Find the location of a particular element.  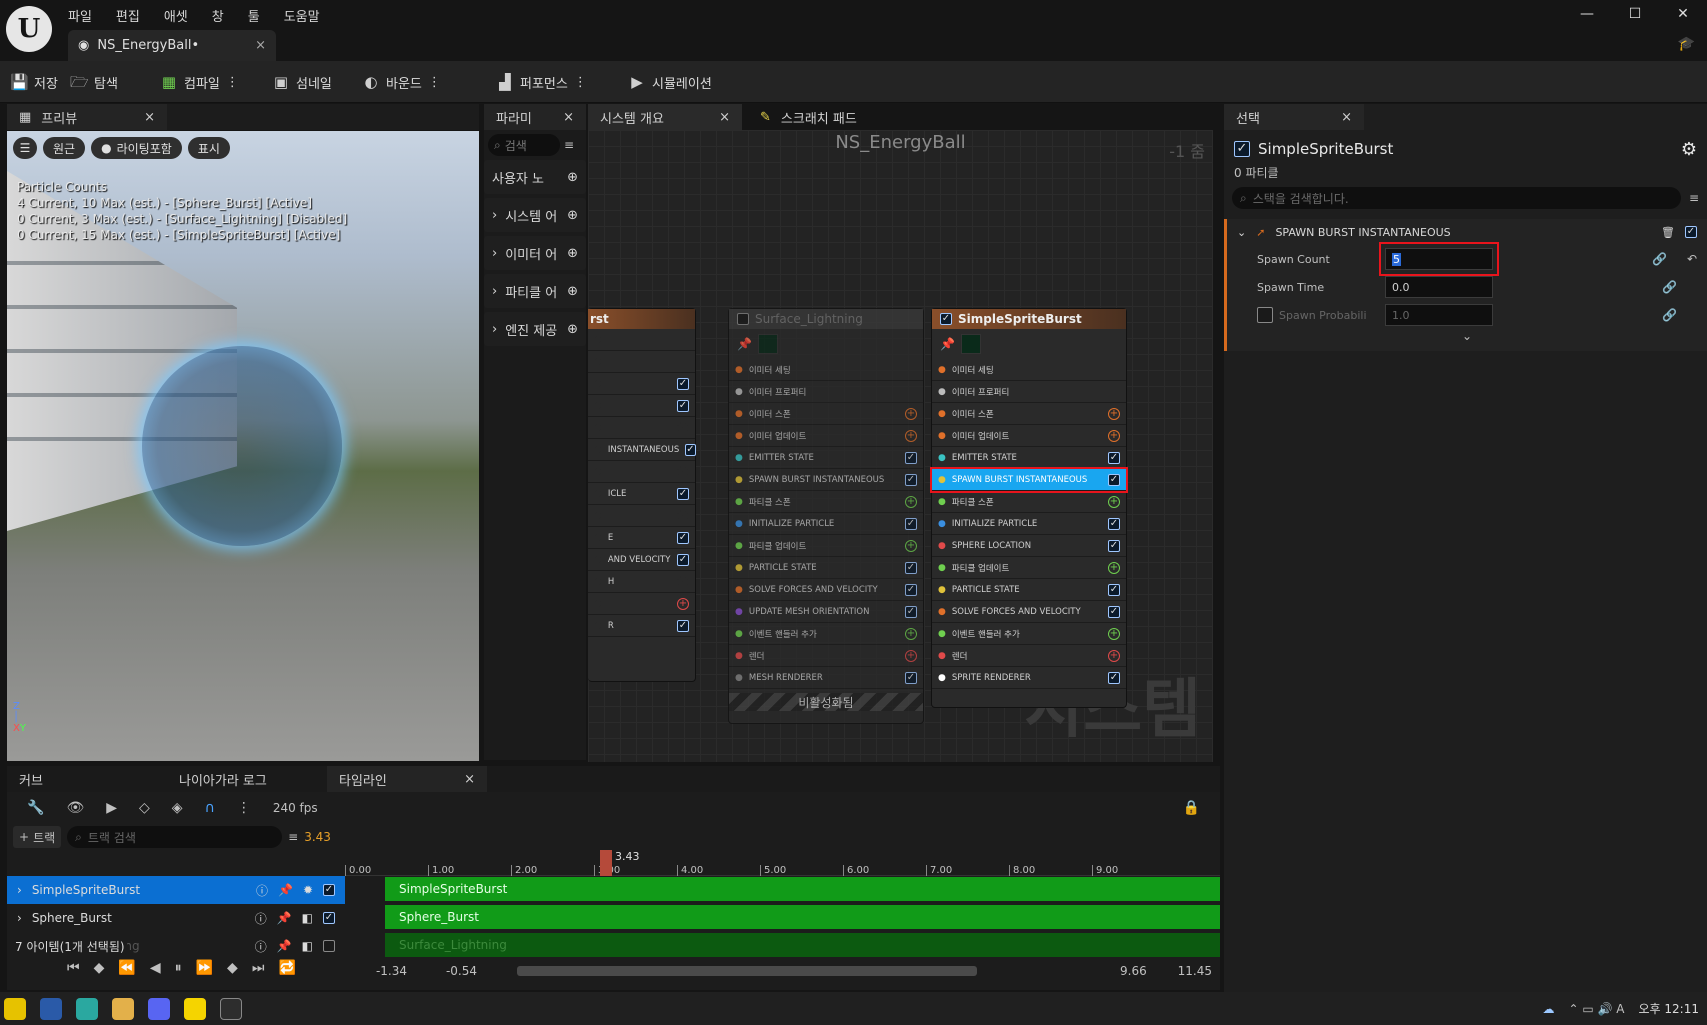

chevron-right-icon: › is located at coordinates (19, 890).